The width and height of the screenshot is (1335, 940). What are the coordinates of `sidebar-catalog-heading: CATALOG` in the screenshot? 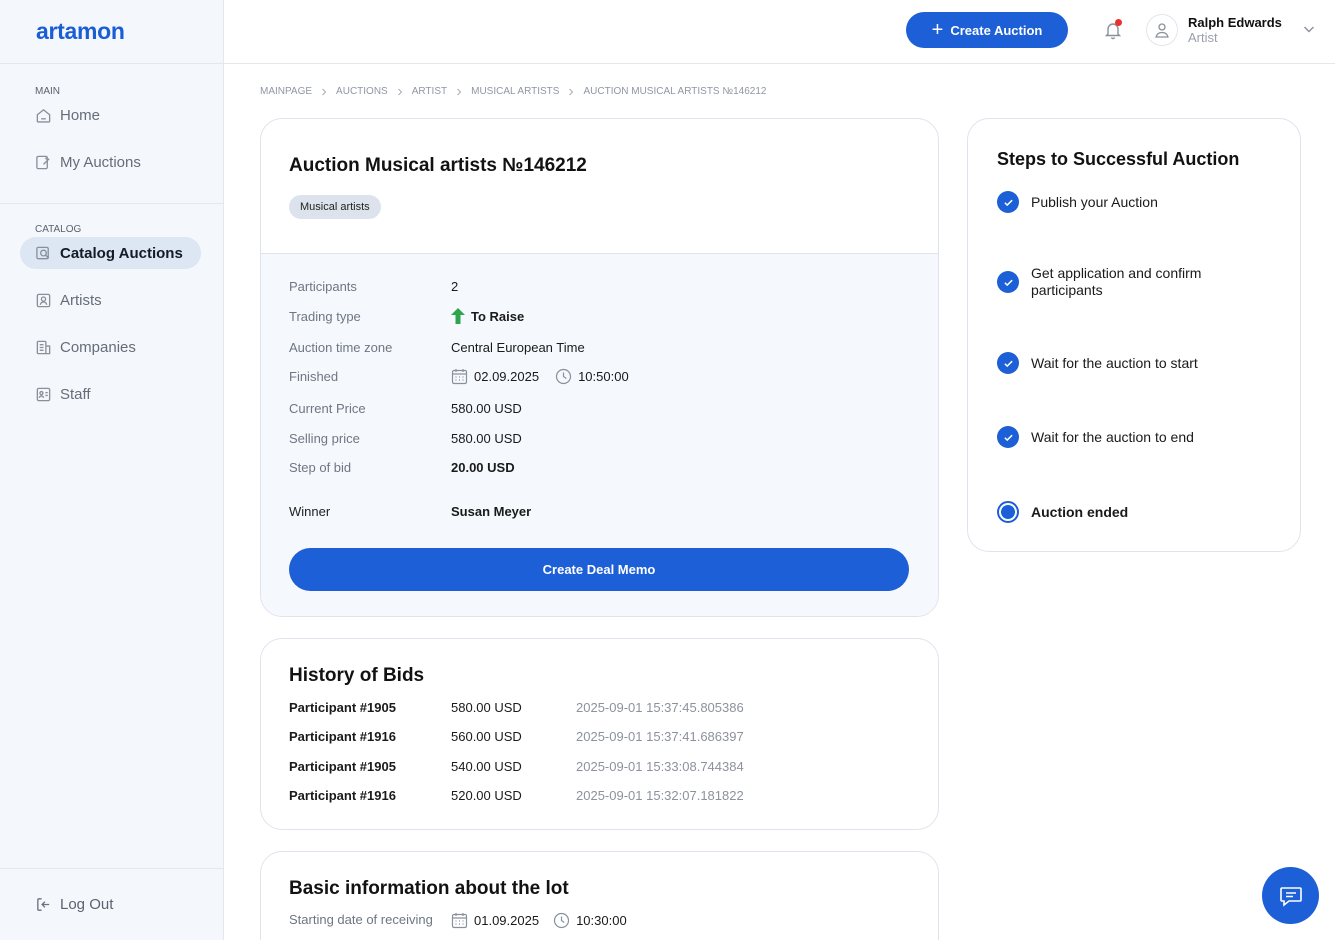 It's located at (58, 229).